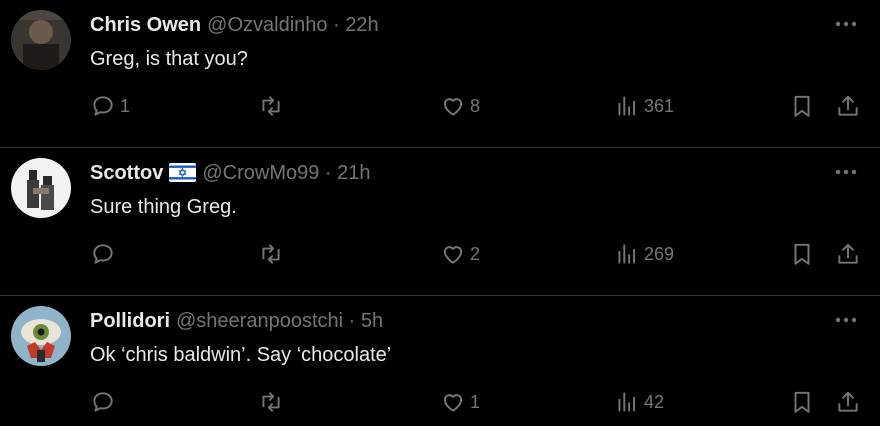 The image size is (880, 426). Describe the element at coordinates (145, 25) in the screenshot. I see `display-name: Chris Owen` at that location.